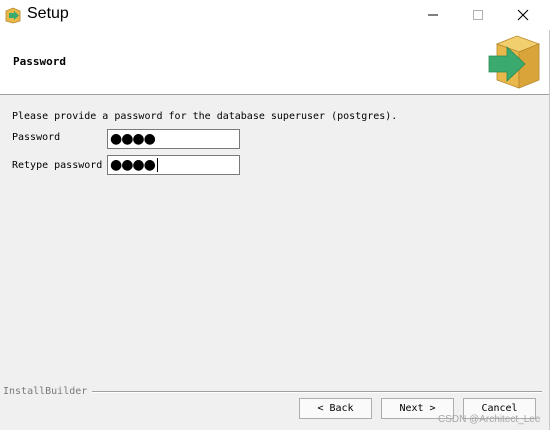 Image resolution: width=550 pixels, height=430 pixels. Describe the element at coordinates (48, 13) in the screenshot. I see `window-title: Setup` at that location.